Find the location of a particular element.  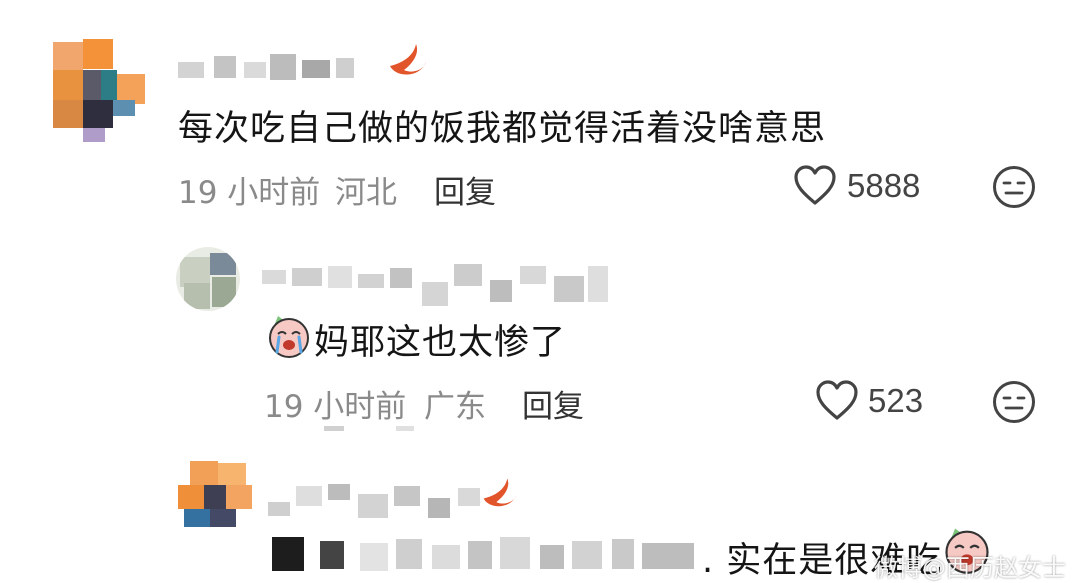

like-count: 5888 is located at coordinates (884, 185).